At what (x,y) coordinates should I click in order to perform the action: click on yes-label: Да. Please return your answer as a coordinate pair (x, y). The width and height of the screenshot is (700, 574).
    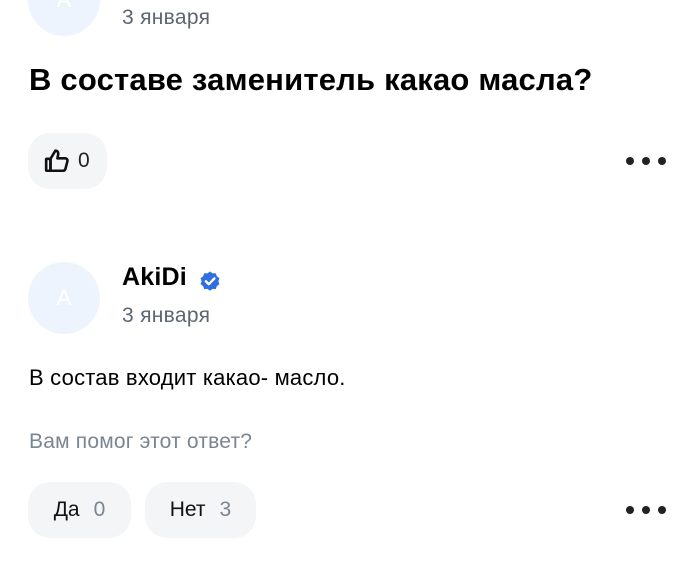
    Looking at the image, I should click on (66, 509).